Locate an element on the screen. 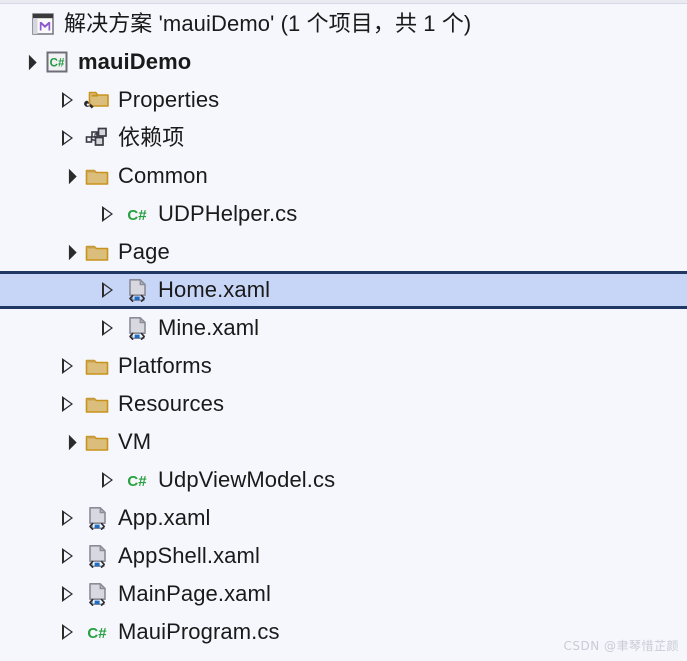  tree-item-label: mauiDemo is located at coordinates (135, 61).